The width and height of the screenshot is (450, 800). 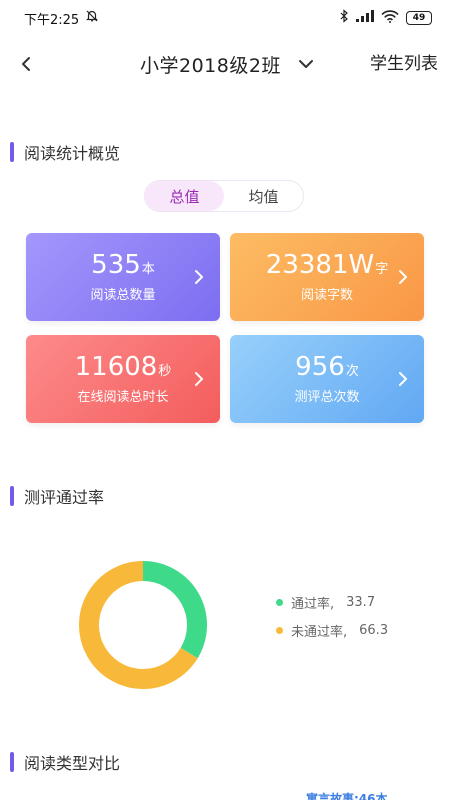 I want to click on status-bar: 下午2:25 49, so click(x=225, y=18).